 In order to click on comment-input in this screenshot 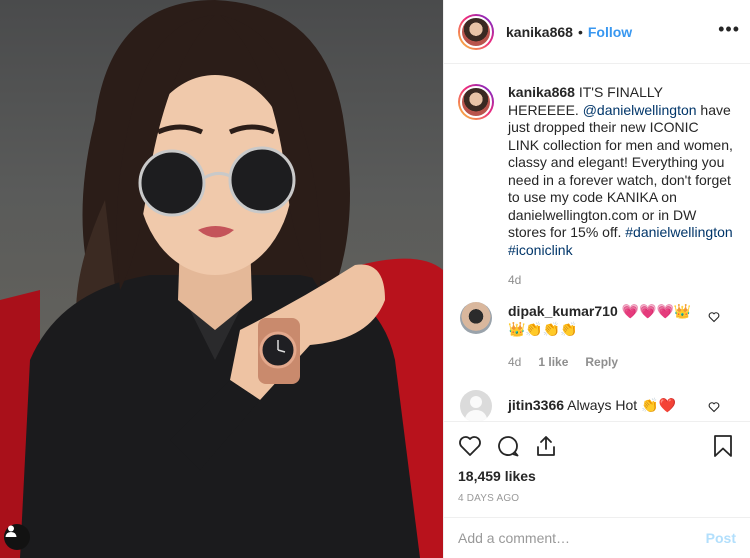, I will do `click(582, 538)`.